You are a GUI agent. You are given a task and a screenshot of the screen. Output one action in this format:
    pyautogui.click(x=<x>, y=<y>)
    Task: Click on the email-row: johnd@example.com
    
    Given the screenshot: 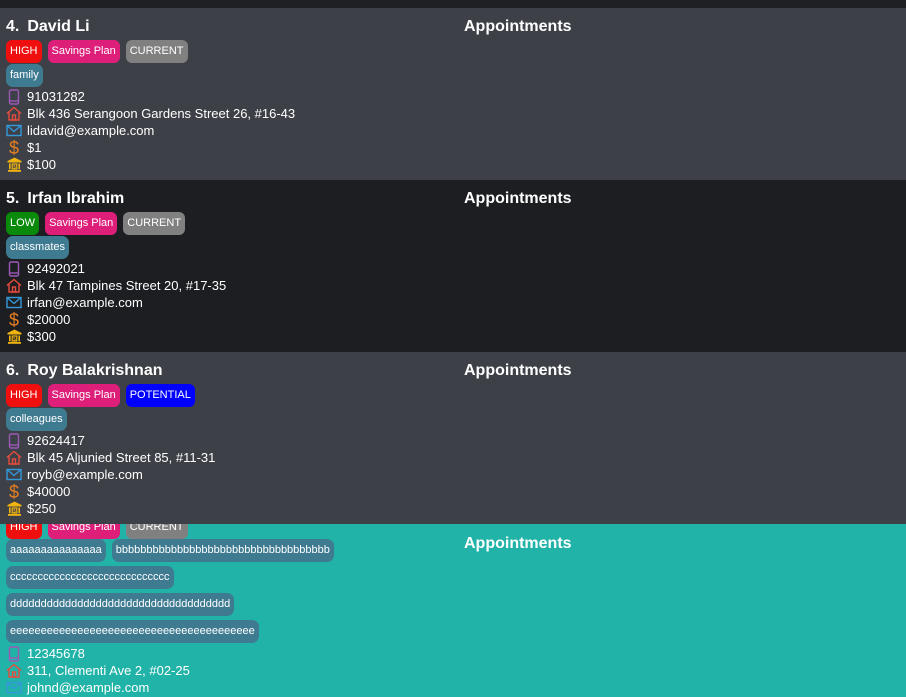 What is the action you would take?
    pyautogui.click(x=77, y=687)
    